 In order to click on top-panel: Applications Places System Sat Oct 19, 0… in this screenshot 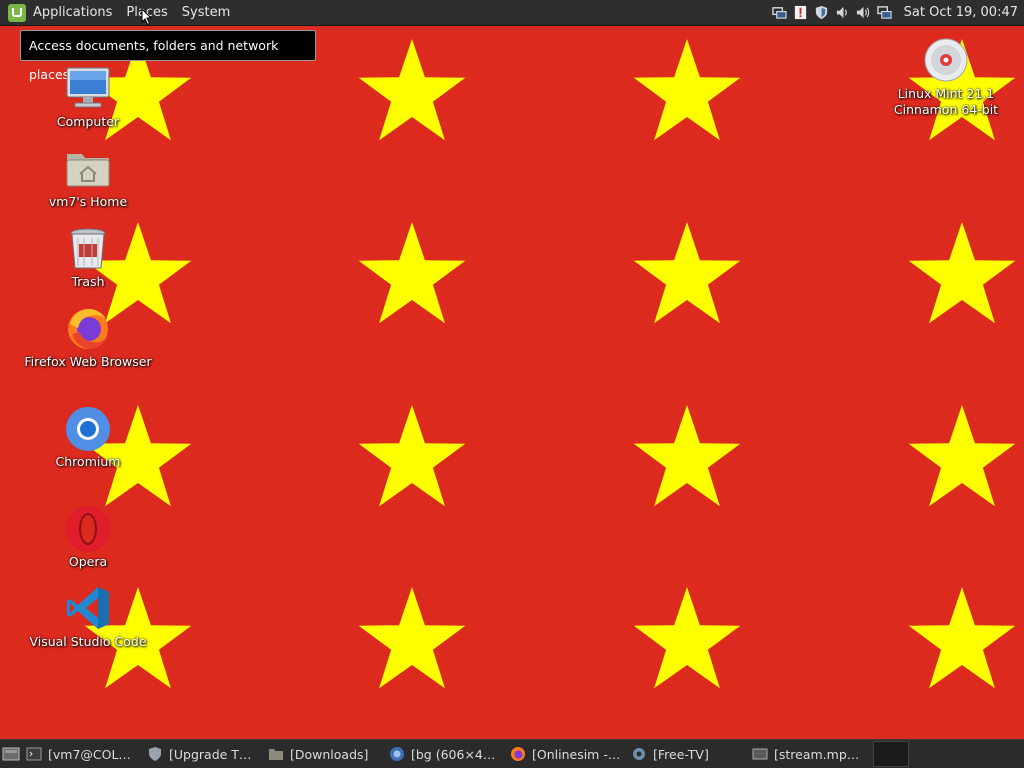, I will do `click(512, 12)`.